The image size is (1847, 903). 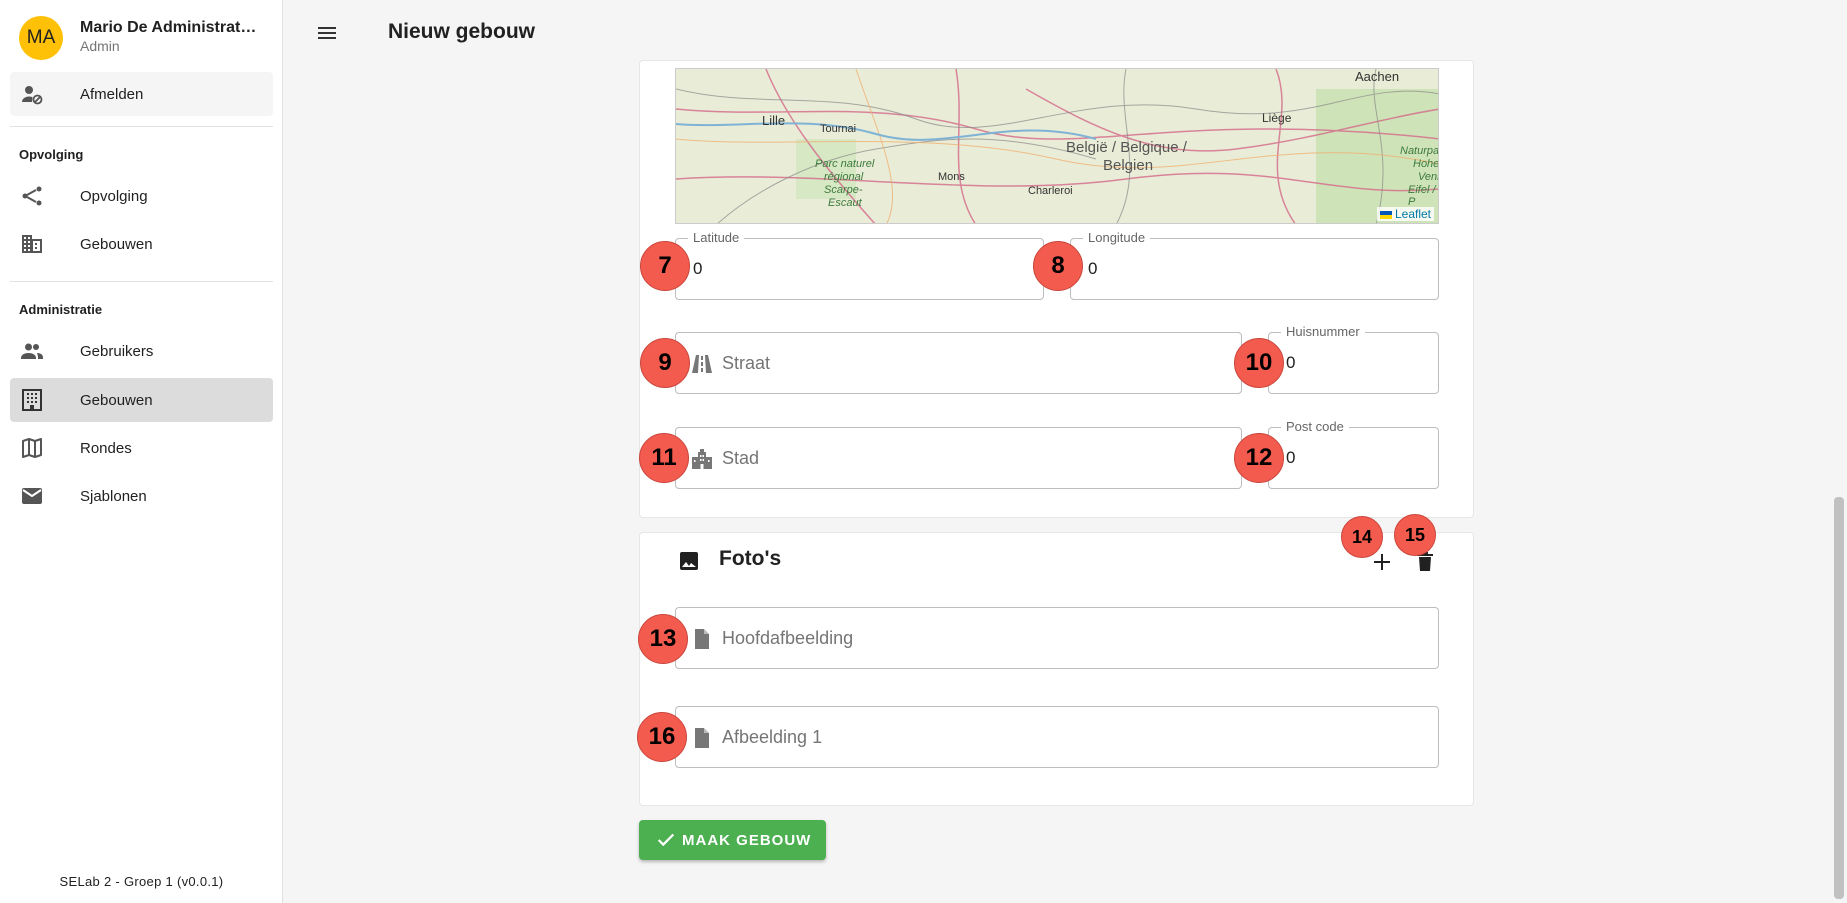 I want to click on marker-badge: 9, so click(x=665, y=363).